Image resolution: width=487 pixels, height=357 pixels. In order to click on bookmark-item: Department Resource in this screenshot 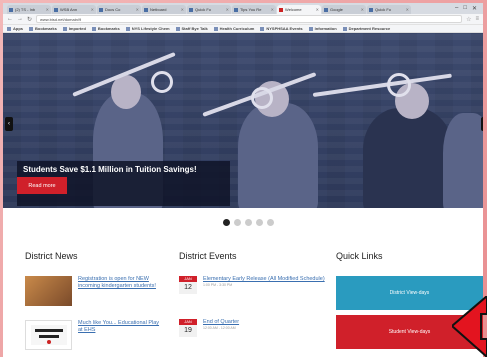, I will do `click(366, 28)`.